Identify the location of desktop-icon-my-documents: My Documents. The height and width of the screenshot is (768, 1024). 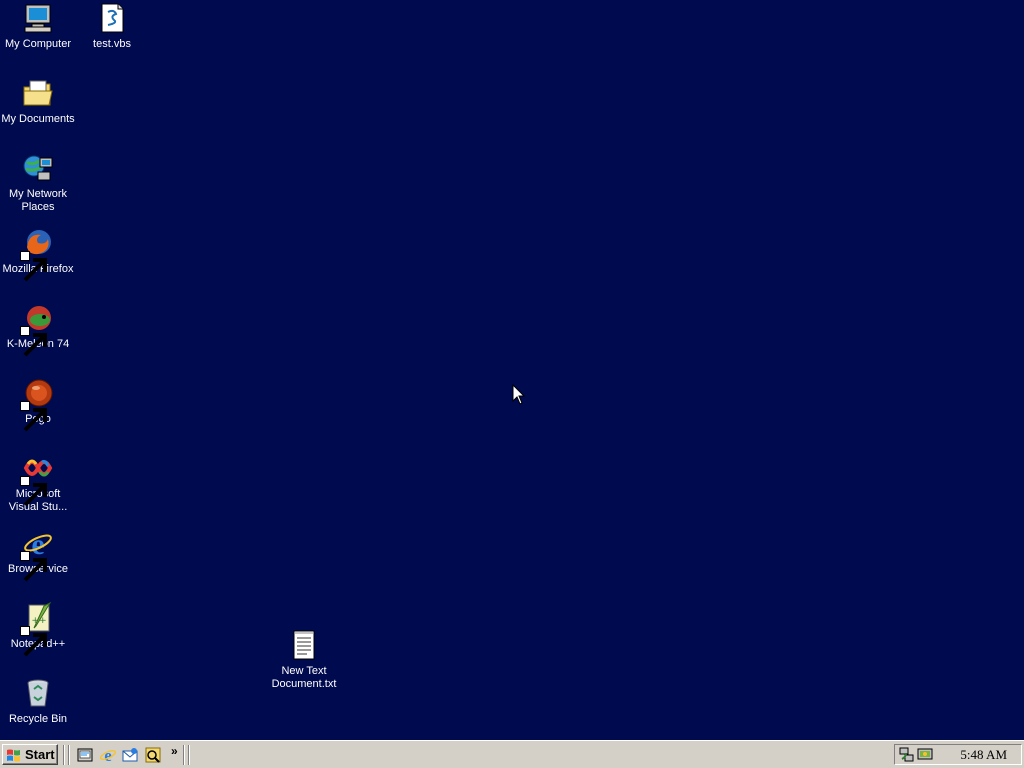
(38, 101).